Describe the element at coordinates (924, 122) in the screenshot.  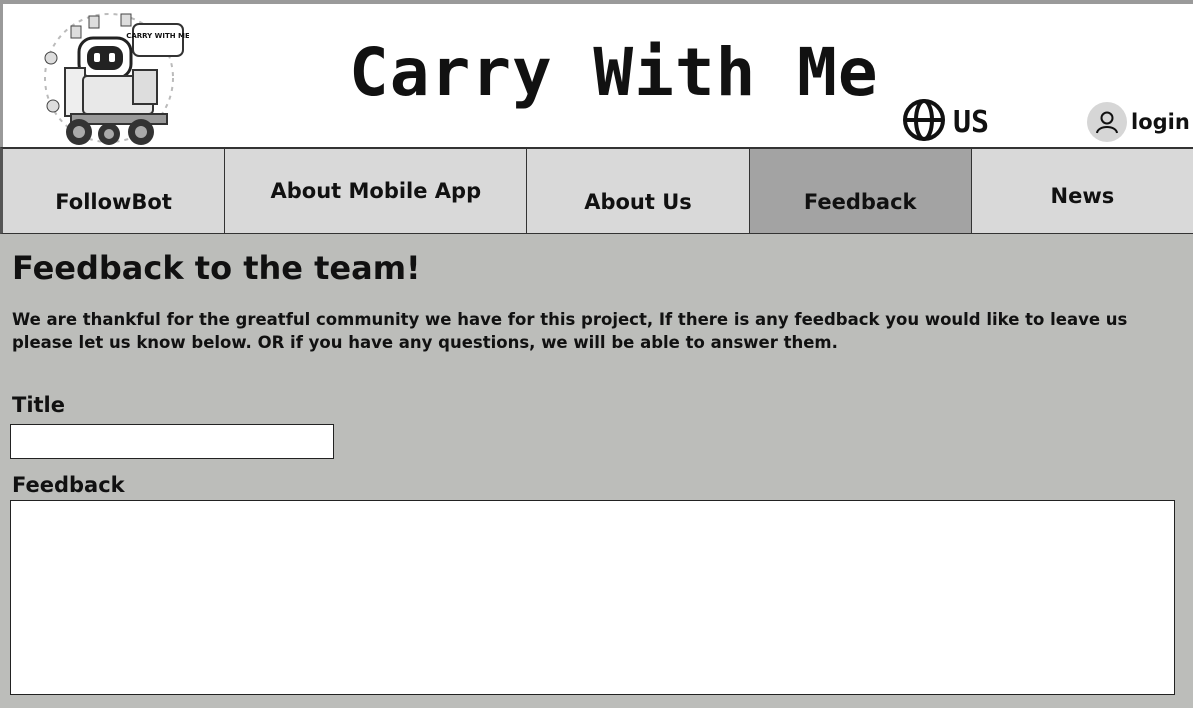
I see `globe-icon` at that location.